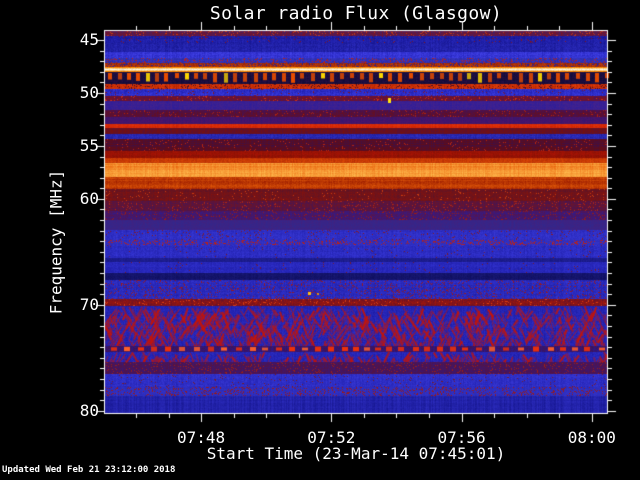  I want to click on y-tick-label: 45, so click(89, 39).